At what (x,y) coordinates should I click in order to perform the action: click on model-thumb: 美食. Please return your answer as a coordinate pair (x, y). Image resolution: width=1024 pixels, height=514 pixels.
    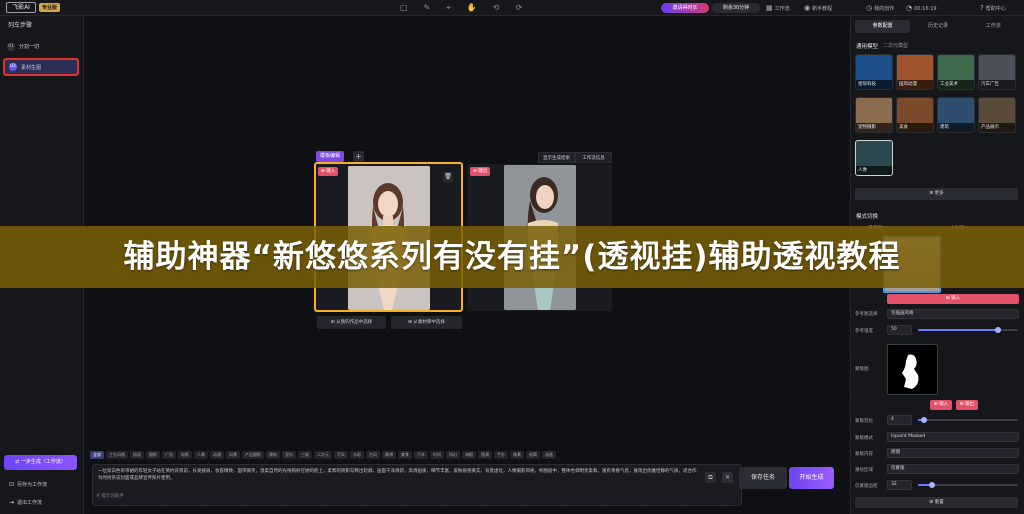
    Looking at the image, I should click on (915, 115).